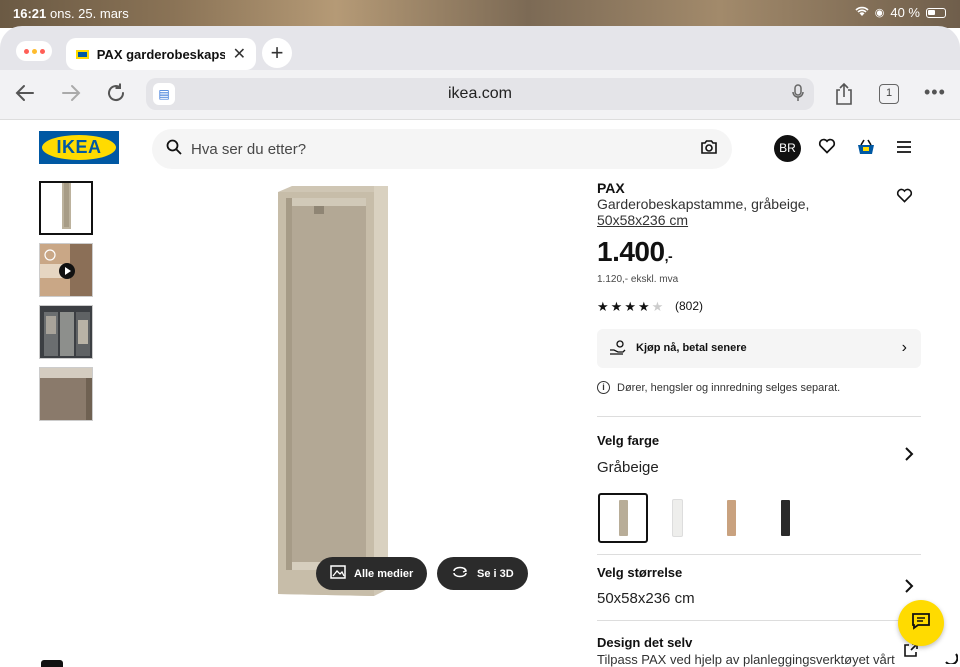  I want to click on product-price: 1.400,-, so click(635, 252).